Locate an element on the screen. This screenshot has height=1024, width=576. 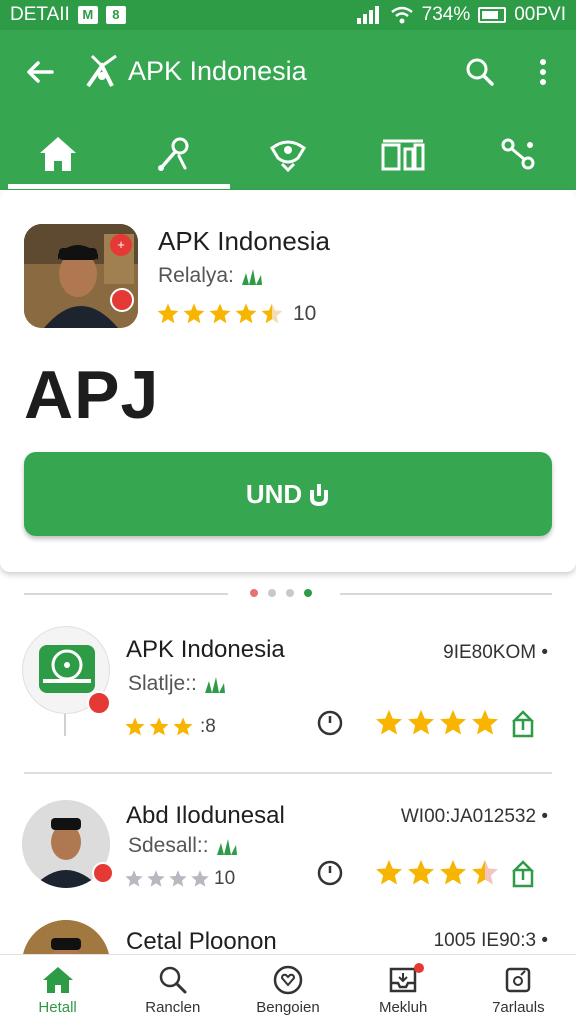
list-item-actions is located at coordinates (426, 873).